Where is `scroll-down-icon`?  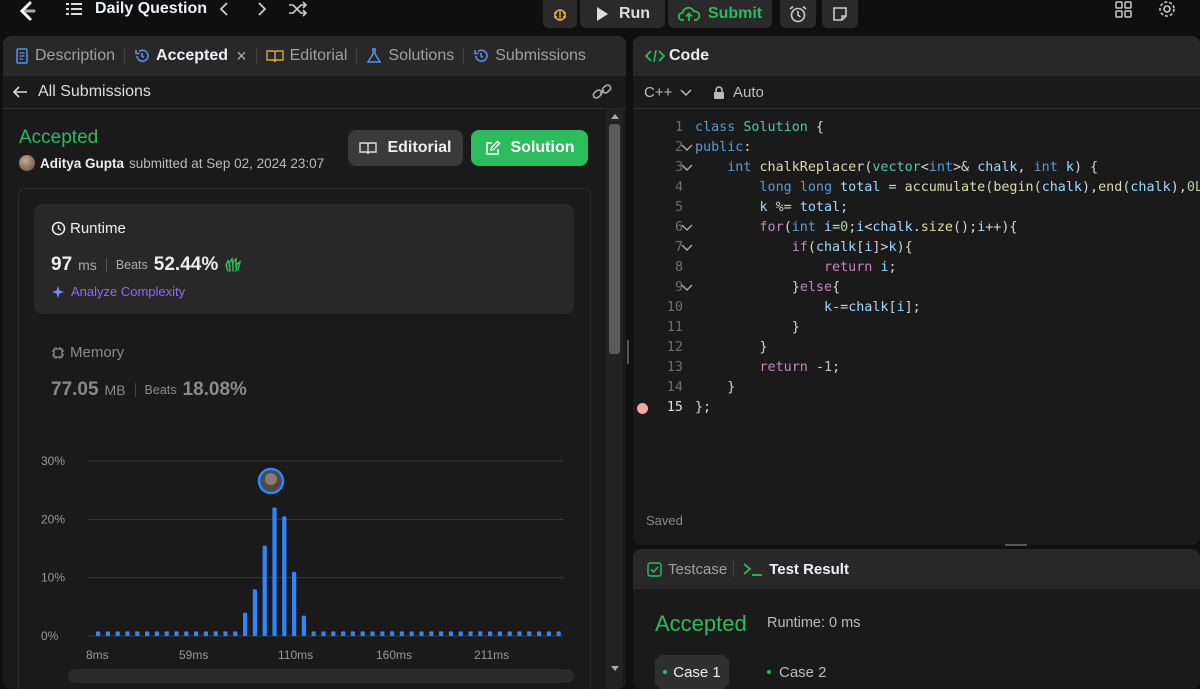
scroll-down-icon is located at coordinates (615, 668).